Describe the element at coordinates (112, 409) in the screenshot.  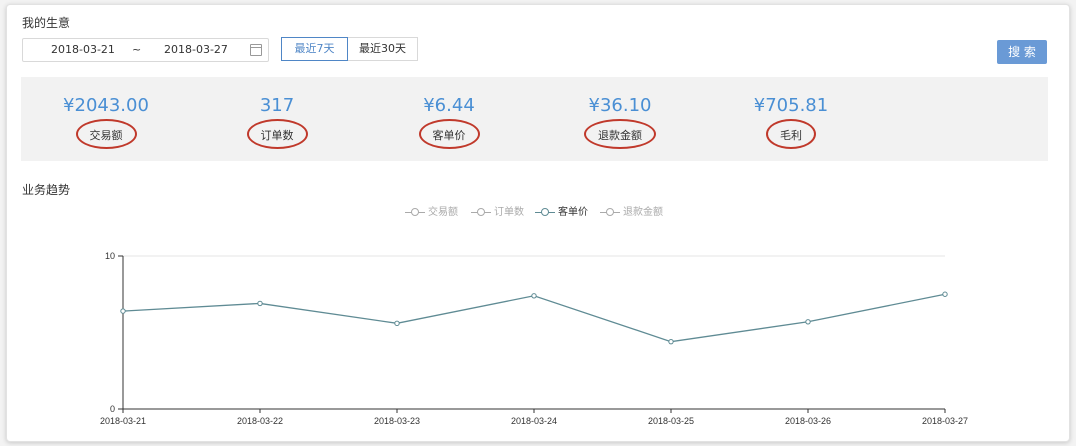
I see `y-tick-label: 0` at that location.